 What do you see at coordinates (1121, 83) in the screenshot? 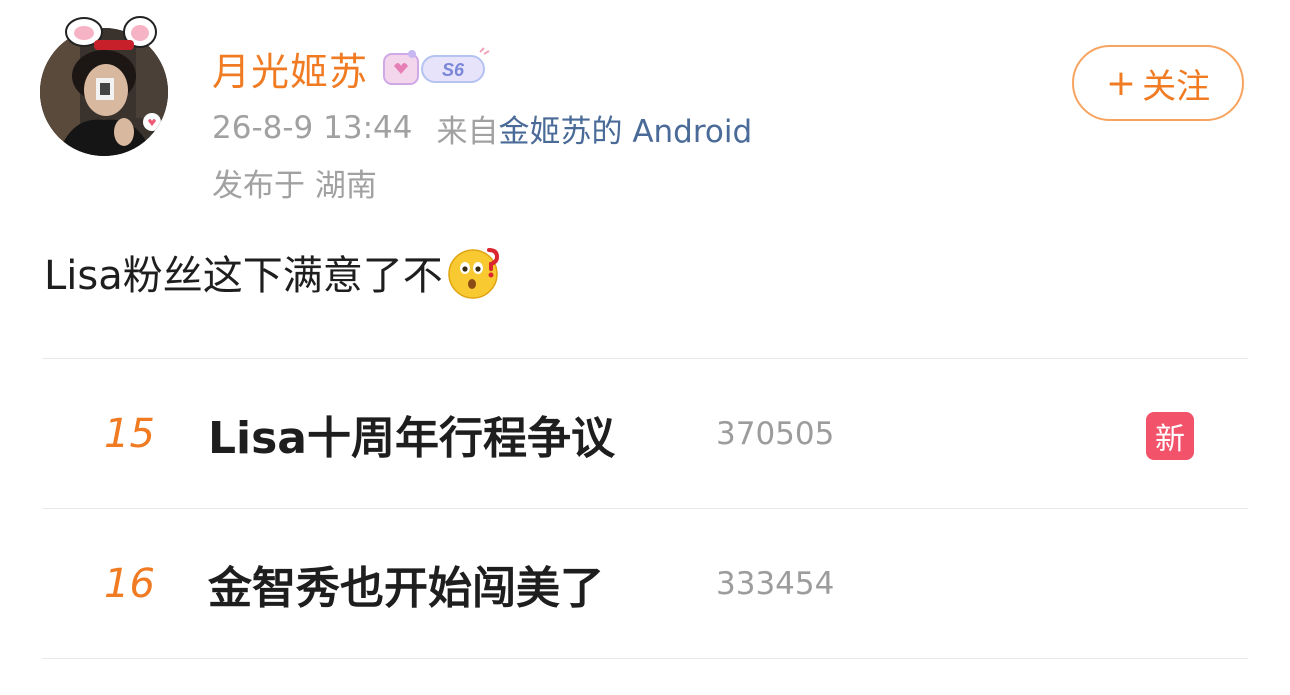
I see `plus-icon: +` at bounding box center [1121, 83].